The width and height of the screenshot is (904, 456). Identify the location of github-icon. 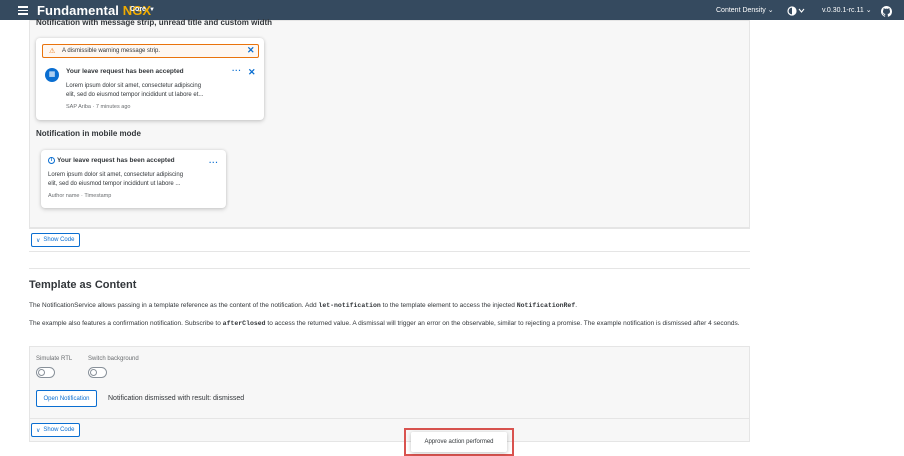
(887, 11).